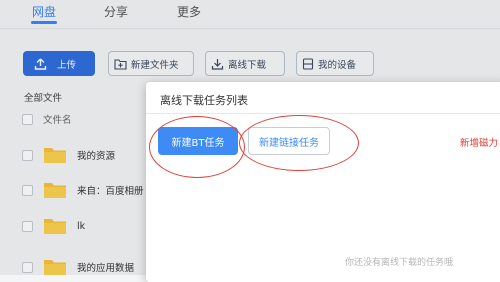  What do you see at coordinates (204, 100) in the screenshot?
I see `dialog-title: 离线下载任务列表` at bounding box center [204, 100].